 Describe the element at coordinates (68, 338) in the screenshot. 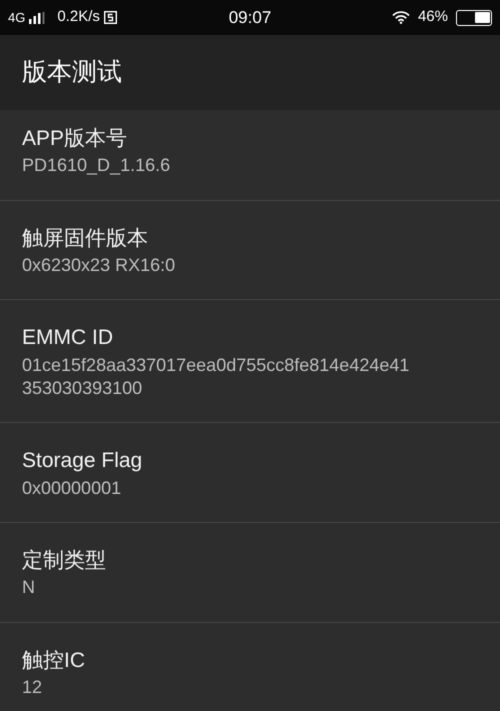

I see `item-label: EMMC ID` at that location.